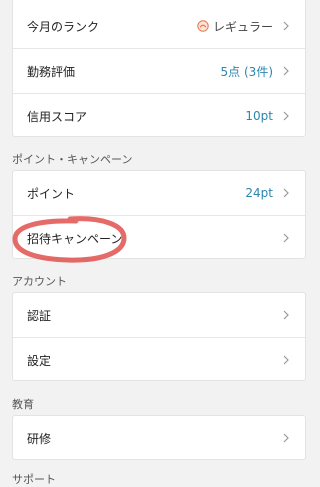  I want to click on account-section-title: アカウント, so click(39, 281).